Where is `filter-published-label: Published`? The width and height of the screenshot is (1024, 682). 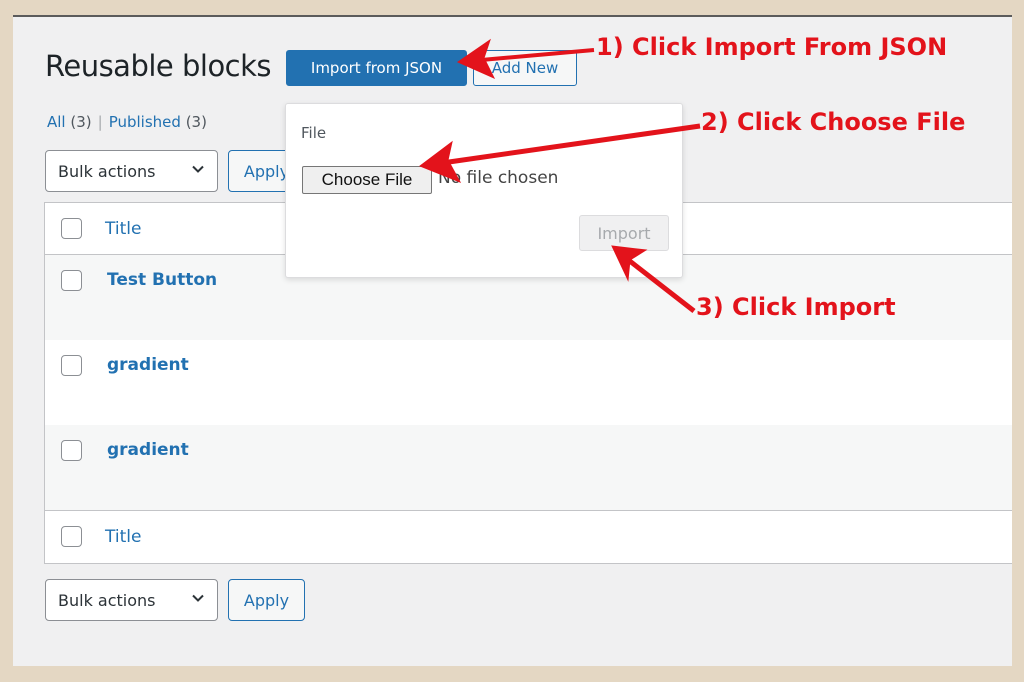
filter-published-label: Published is located at coordinates (144, 122).